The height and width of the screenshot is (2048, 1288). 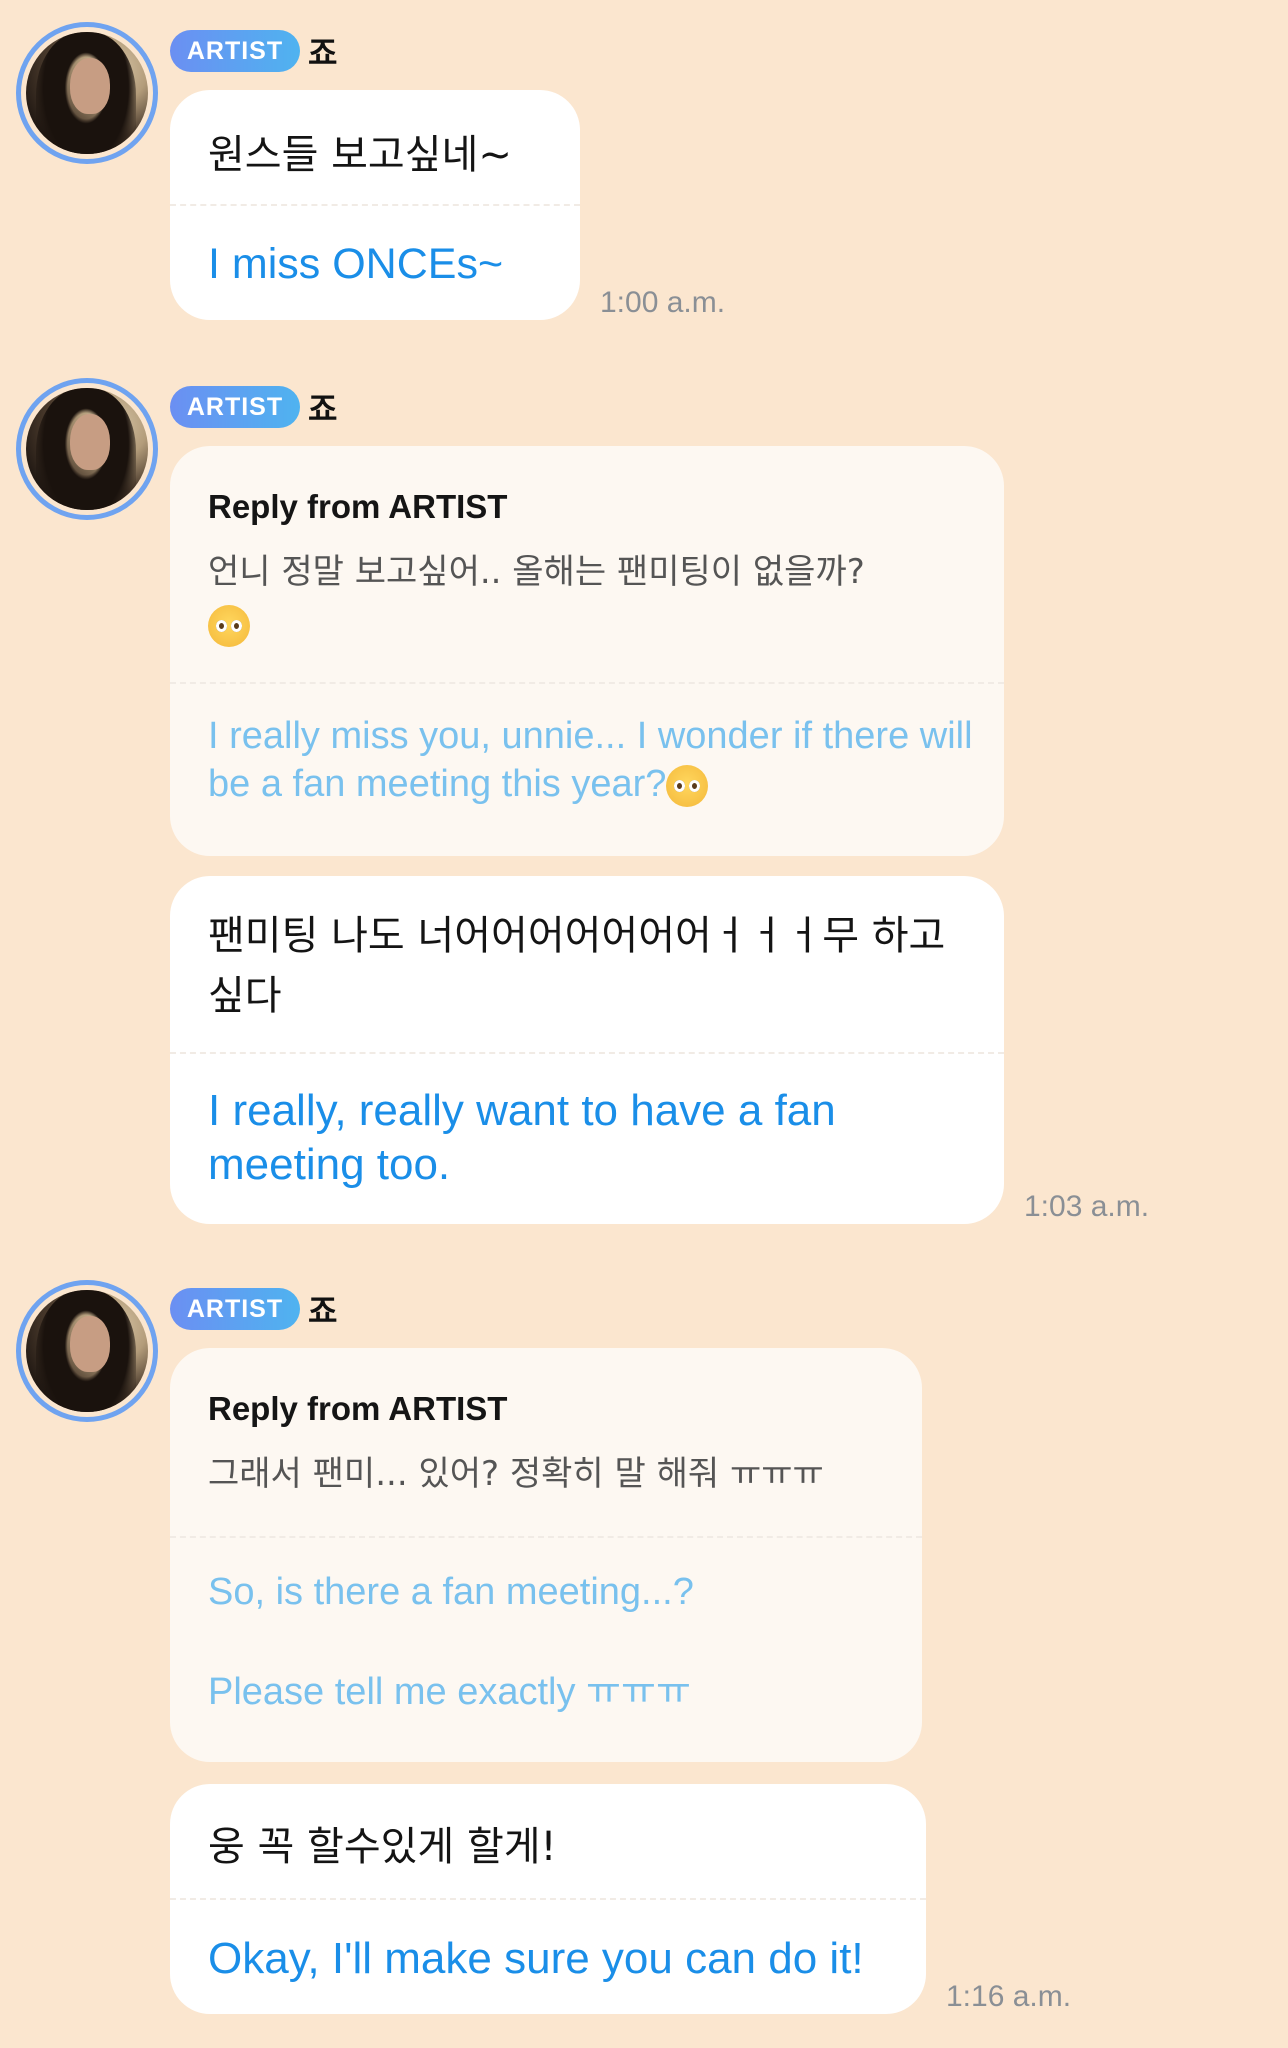 I want to click on reply-quote-translation-line1: So, is there a fan meeting...?, so click(x=451, y=1592).